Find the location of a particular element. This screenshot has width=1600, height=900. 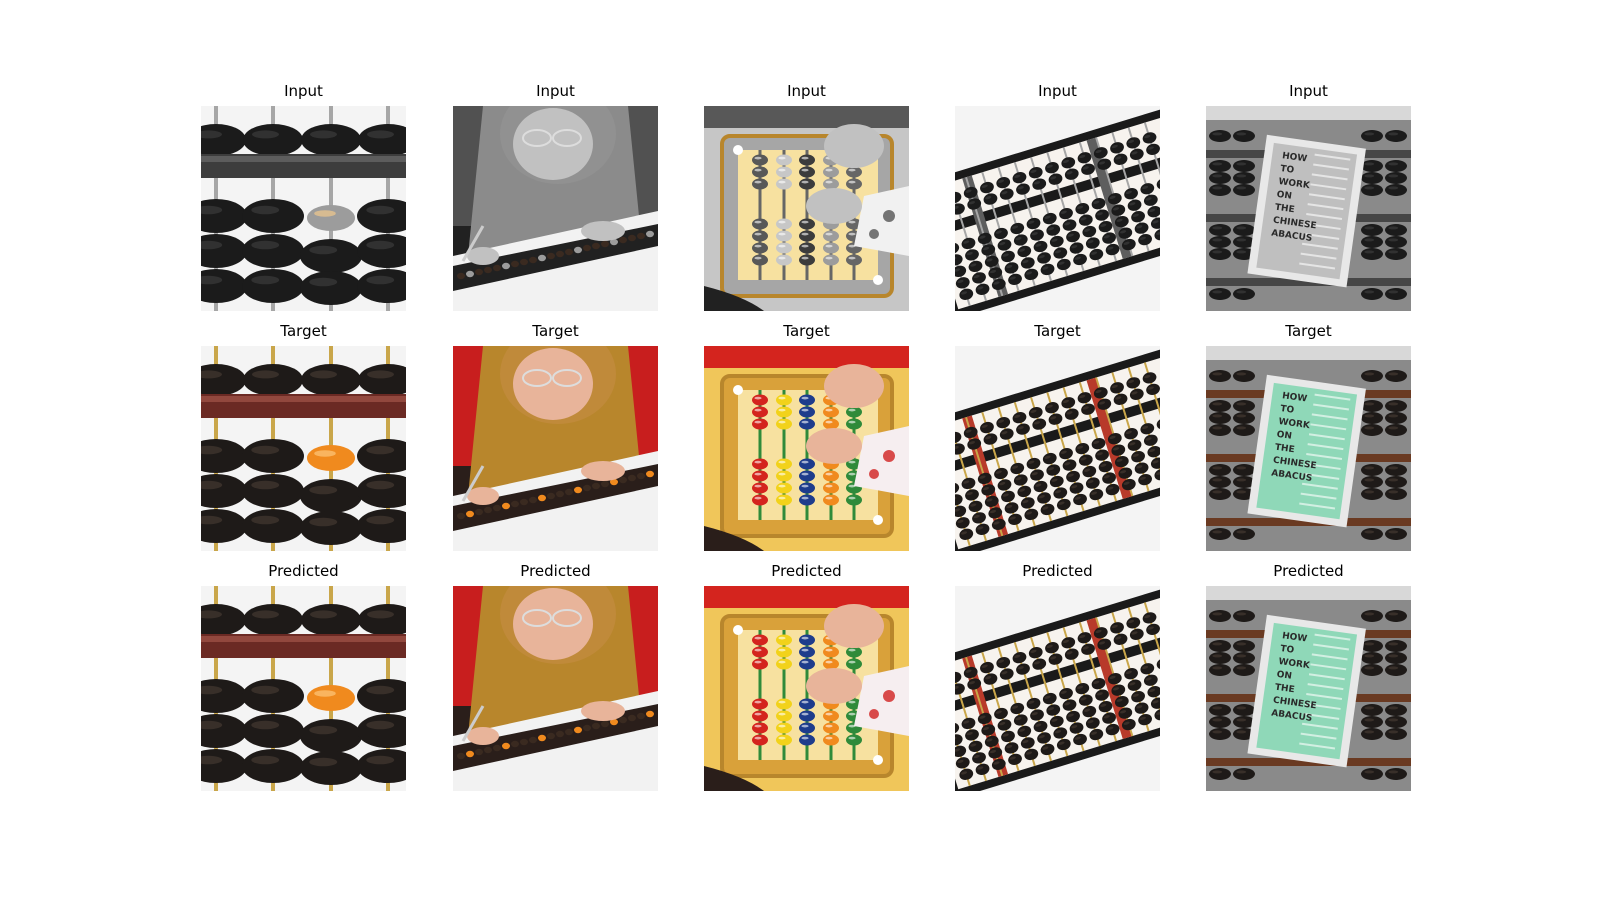

panel-image: HOW TO WORK ON THE CHINESE ABACUS is located at coordinates (1308, 688).